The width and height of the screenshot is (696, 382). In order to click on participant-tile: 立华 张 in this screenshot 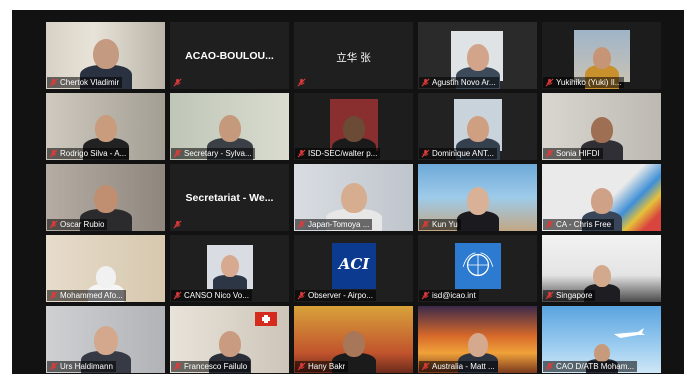, I will do `click(353, 55)`.